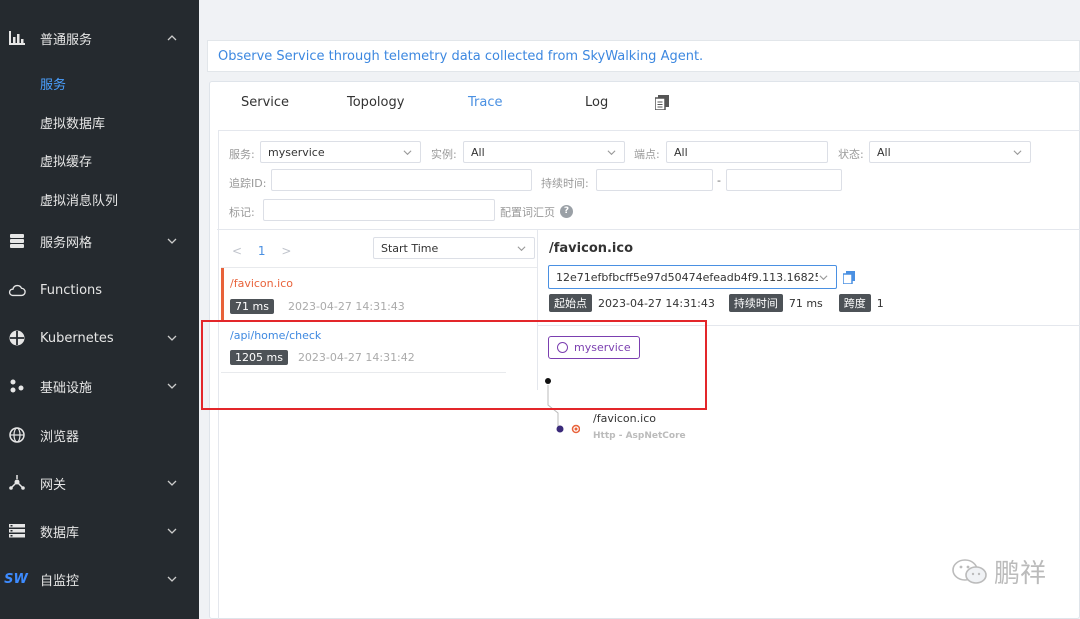  I want to click on sidebar-subitem-virtual-cache: 虚拟缓存, so click(66, 160).